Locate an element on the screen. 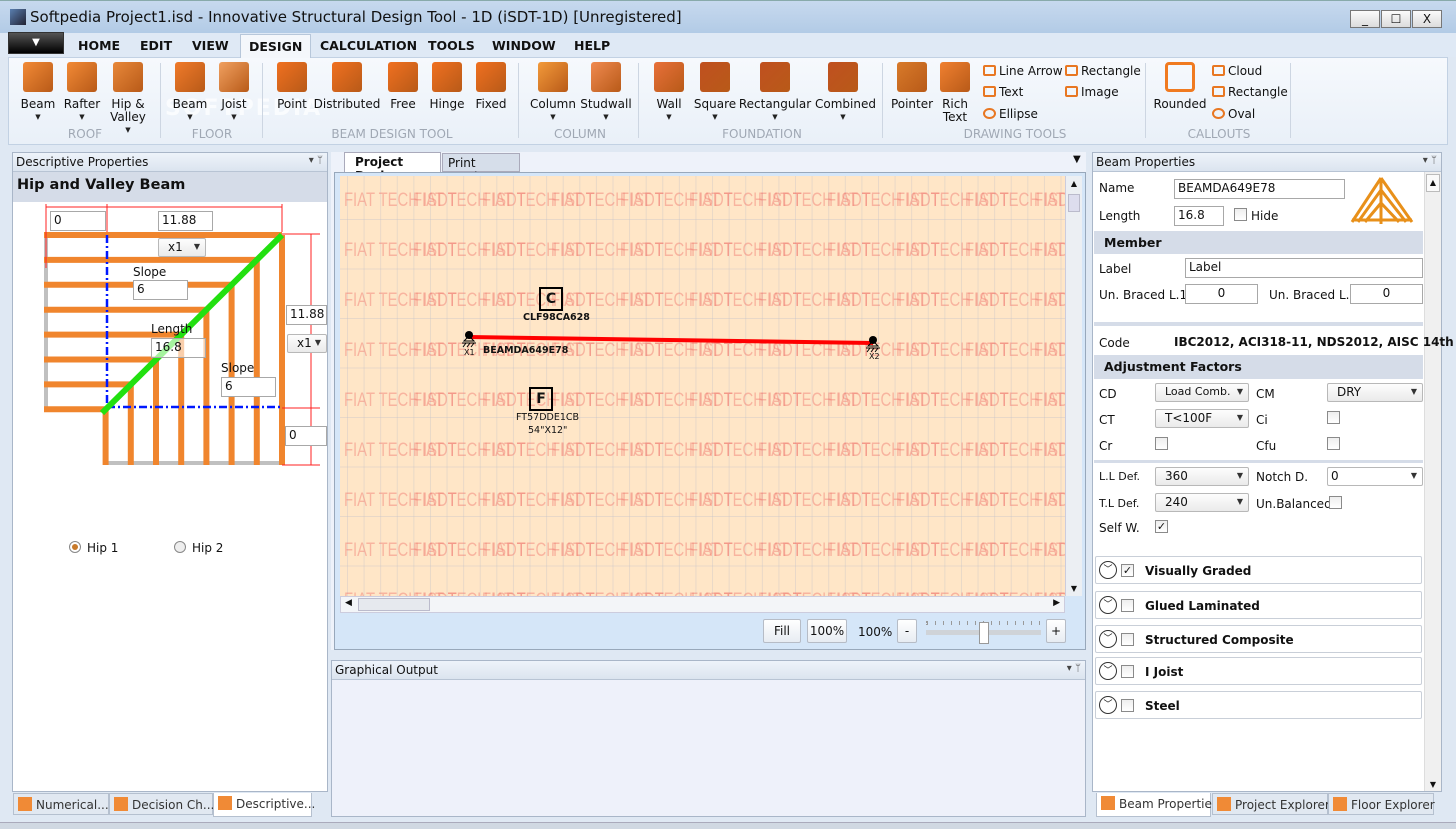 This screenshot has height=829, width=1456. tab-tools: TOOLS is located at coordinates (451, 46).